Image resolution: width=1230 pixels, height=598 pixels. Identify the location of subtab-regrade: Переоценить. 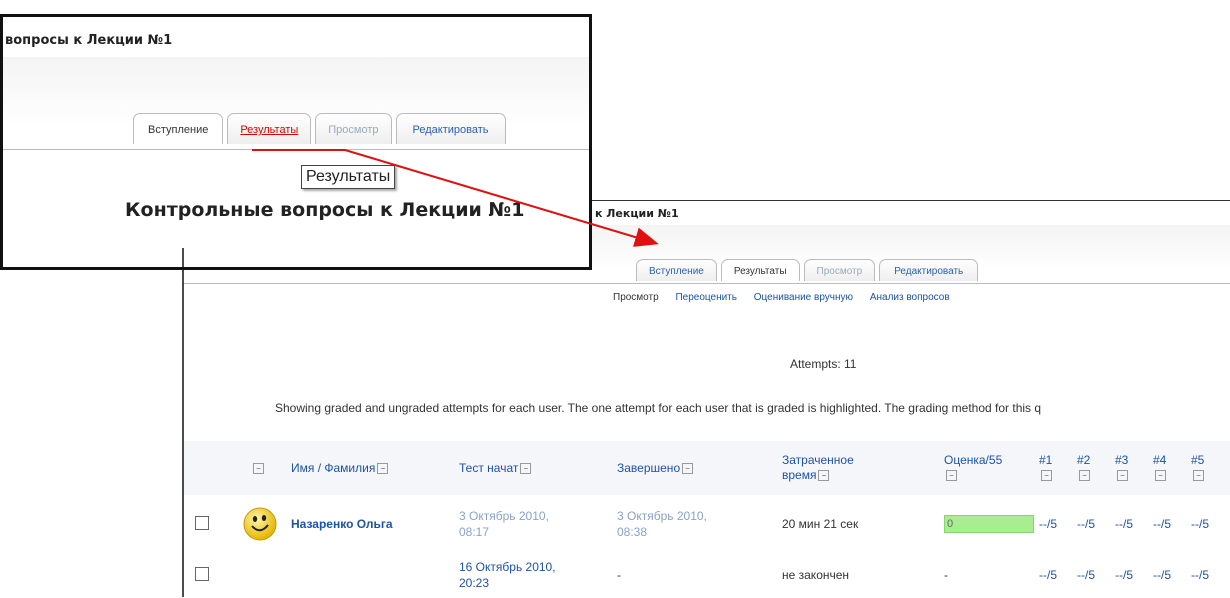
(706, 297).